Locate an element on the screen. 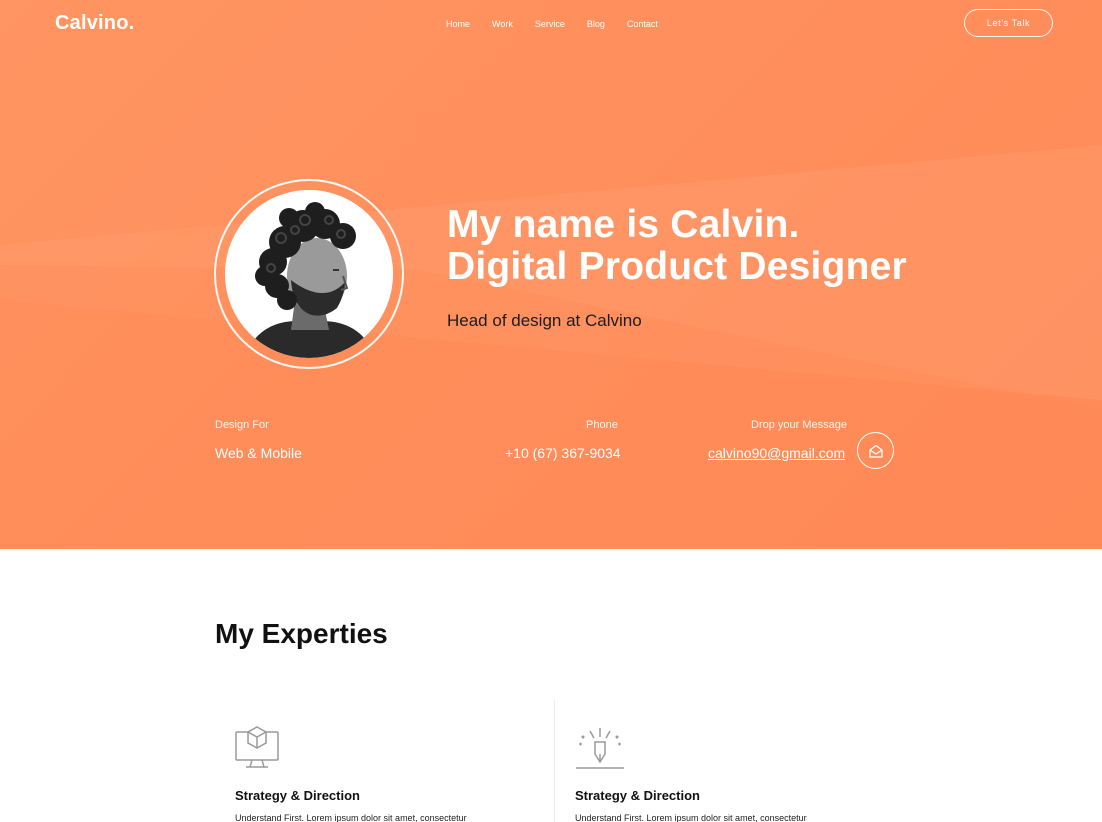 The height and width of the screenshot is (822, 1102). avatar is located at coordinates (309, 274).